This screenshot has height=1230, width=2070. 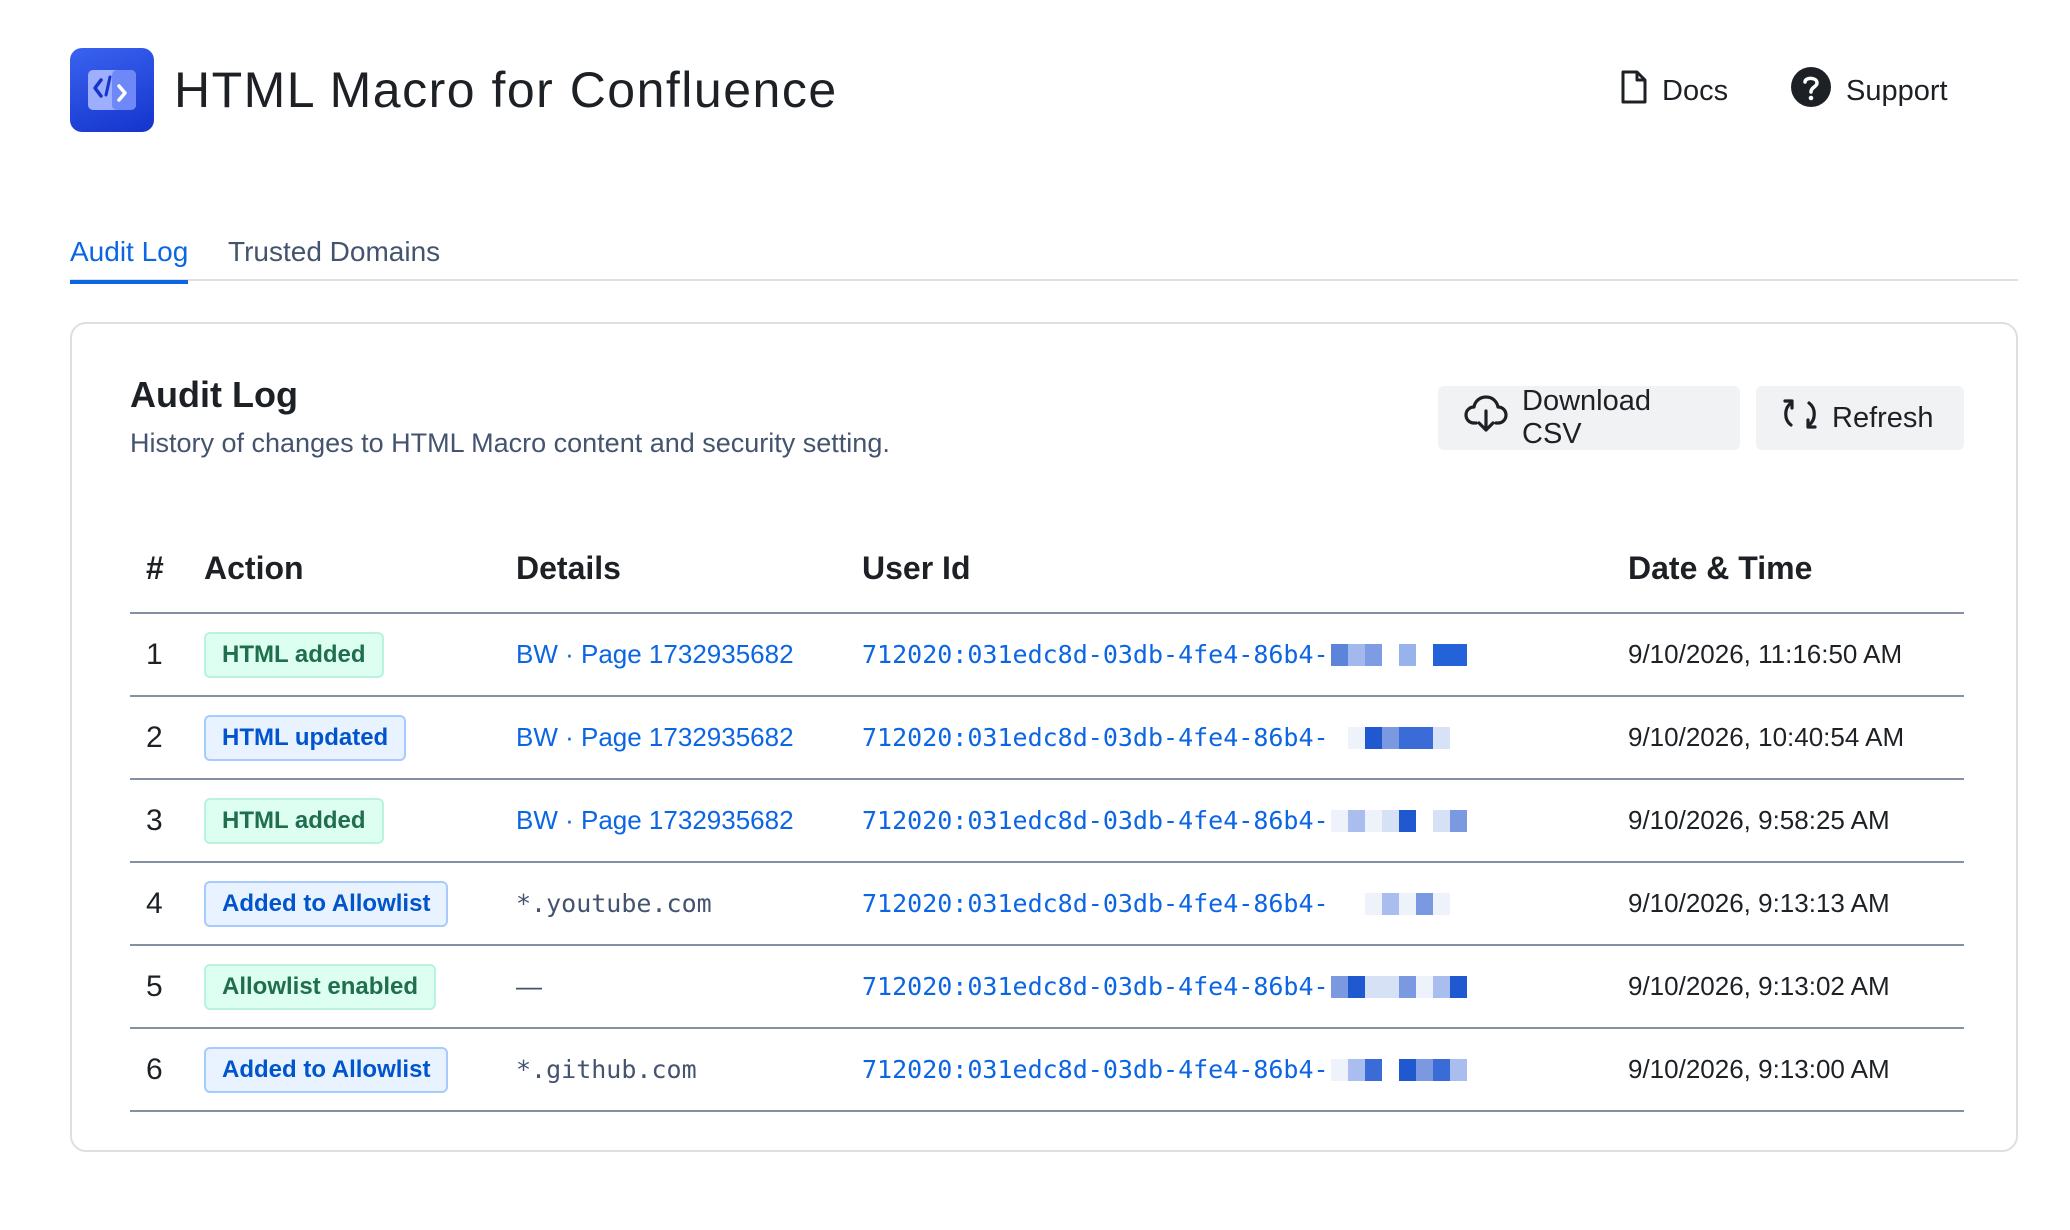 What do you see at coordinates (1720, 568) in the screenshot?
I see `column-header-date-time: Date & Time` at bounding box center [1720, 568].